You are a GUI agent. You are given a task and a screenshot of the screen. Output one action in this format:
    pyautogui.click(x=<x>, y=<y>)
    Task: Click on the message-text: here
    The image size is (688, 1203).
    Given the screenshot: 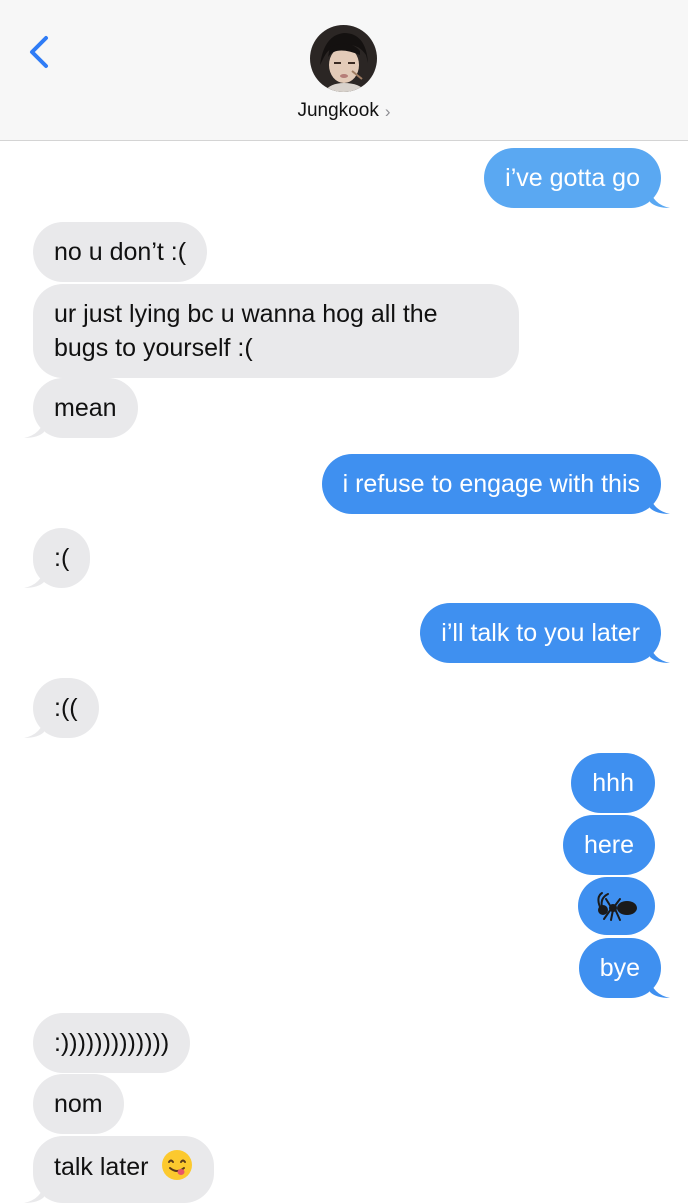 What is the action you would take?
    pyautogui.click(x=608, y=845)
    